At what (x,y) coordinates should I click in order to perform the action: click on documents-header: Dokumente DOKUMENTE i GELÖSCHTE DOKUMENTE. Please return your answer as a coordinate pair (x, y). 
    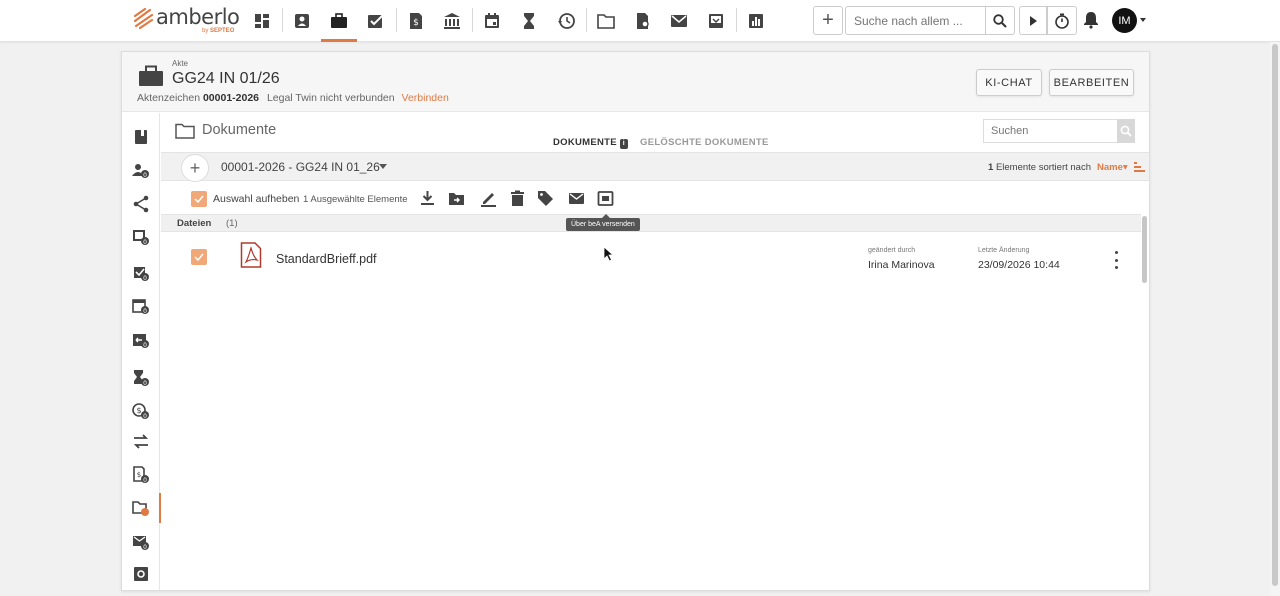
    Looking at the image, I should click on (655, 132).